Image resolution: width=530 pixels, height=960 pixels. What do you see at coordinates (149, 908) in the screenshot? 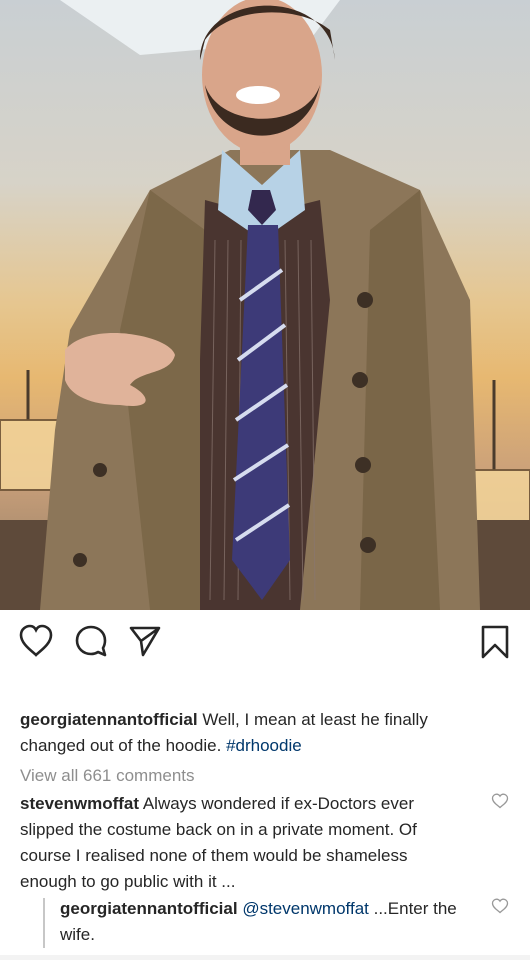
I see `reply-username: georgiatennantofficial` at bounding box center [149, 908].